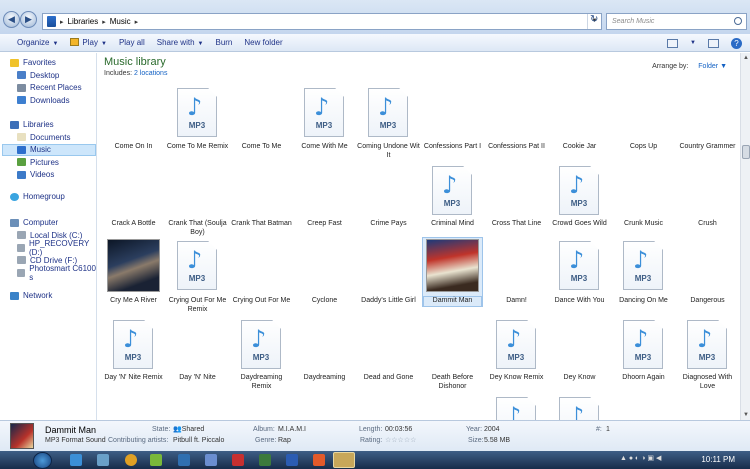 The width and height of the screenshot is (750, 469). What do you see at coordinates (180, 43) in the screenshot?
I see `share-with-button: Share with ▼` at bounding box center [180, 43].